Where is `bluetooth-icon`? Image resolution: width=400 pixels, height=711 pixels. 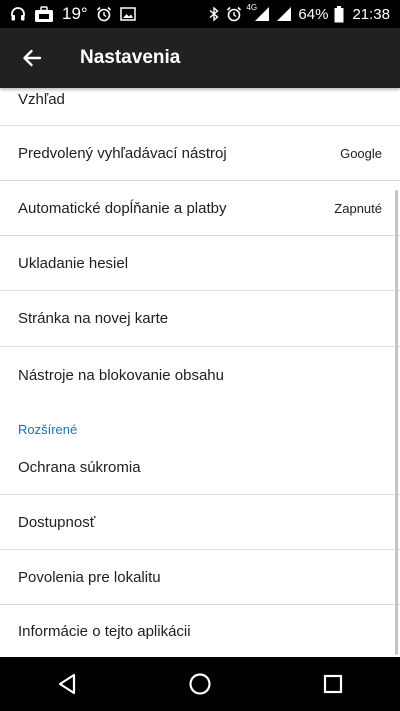 bluetooth-icon is located at coordinates (214, 14).